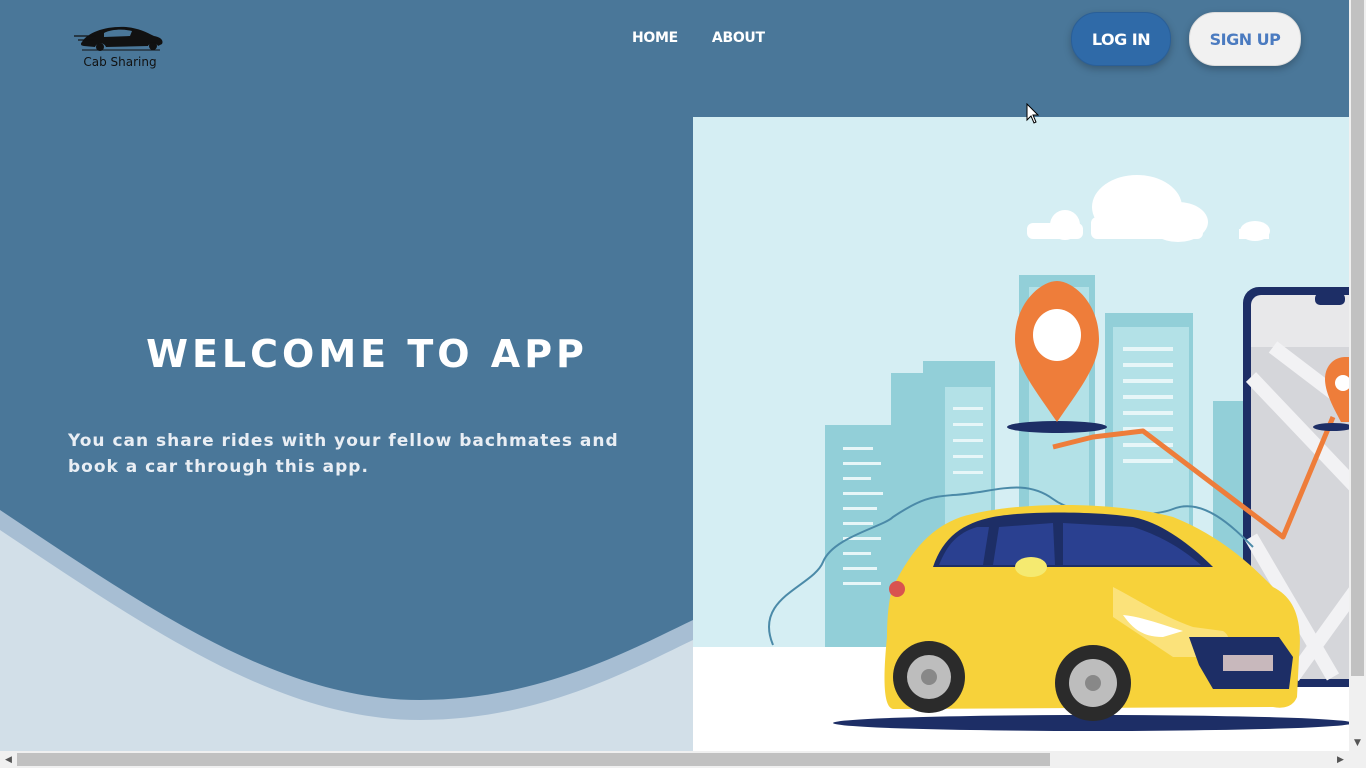 The width and height of the screenshot is (1366, 768). What do you see at coordinates (1033, 113) in the screenshot?
I see `mouse-pointer-icon` at bounding box center [1033, 113].